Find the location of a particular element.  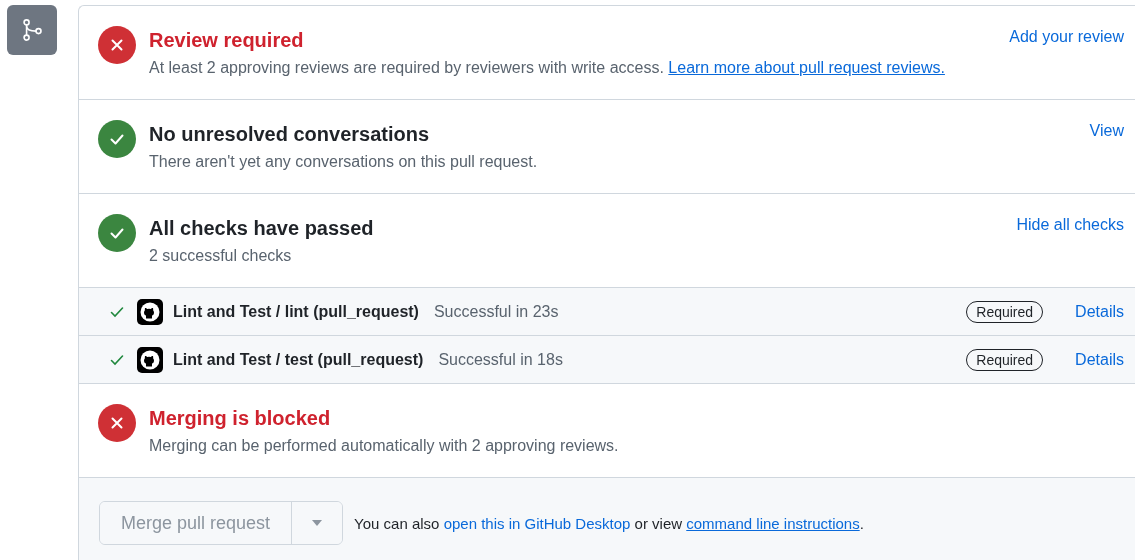

section-description: 2 successful checks is located at coordinates (221, 256).